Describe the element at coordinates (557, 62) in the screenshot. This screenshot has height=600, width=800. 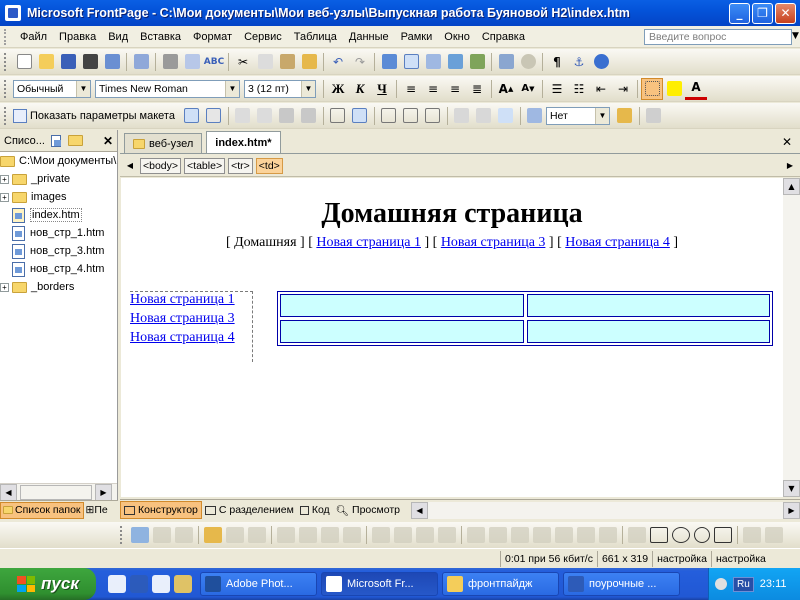
I see `show-all-button: ¶` at that location.